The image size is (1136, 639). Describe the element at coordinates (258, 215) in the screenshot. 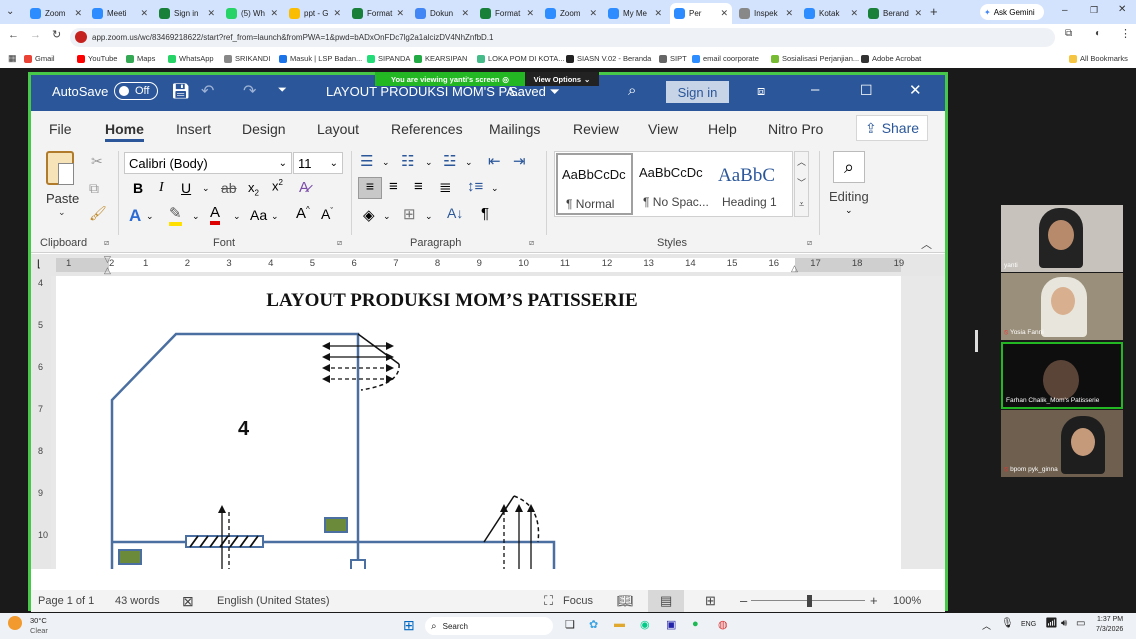

I see `change-case-icon: Aa` at that location.